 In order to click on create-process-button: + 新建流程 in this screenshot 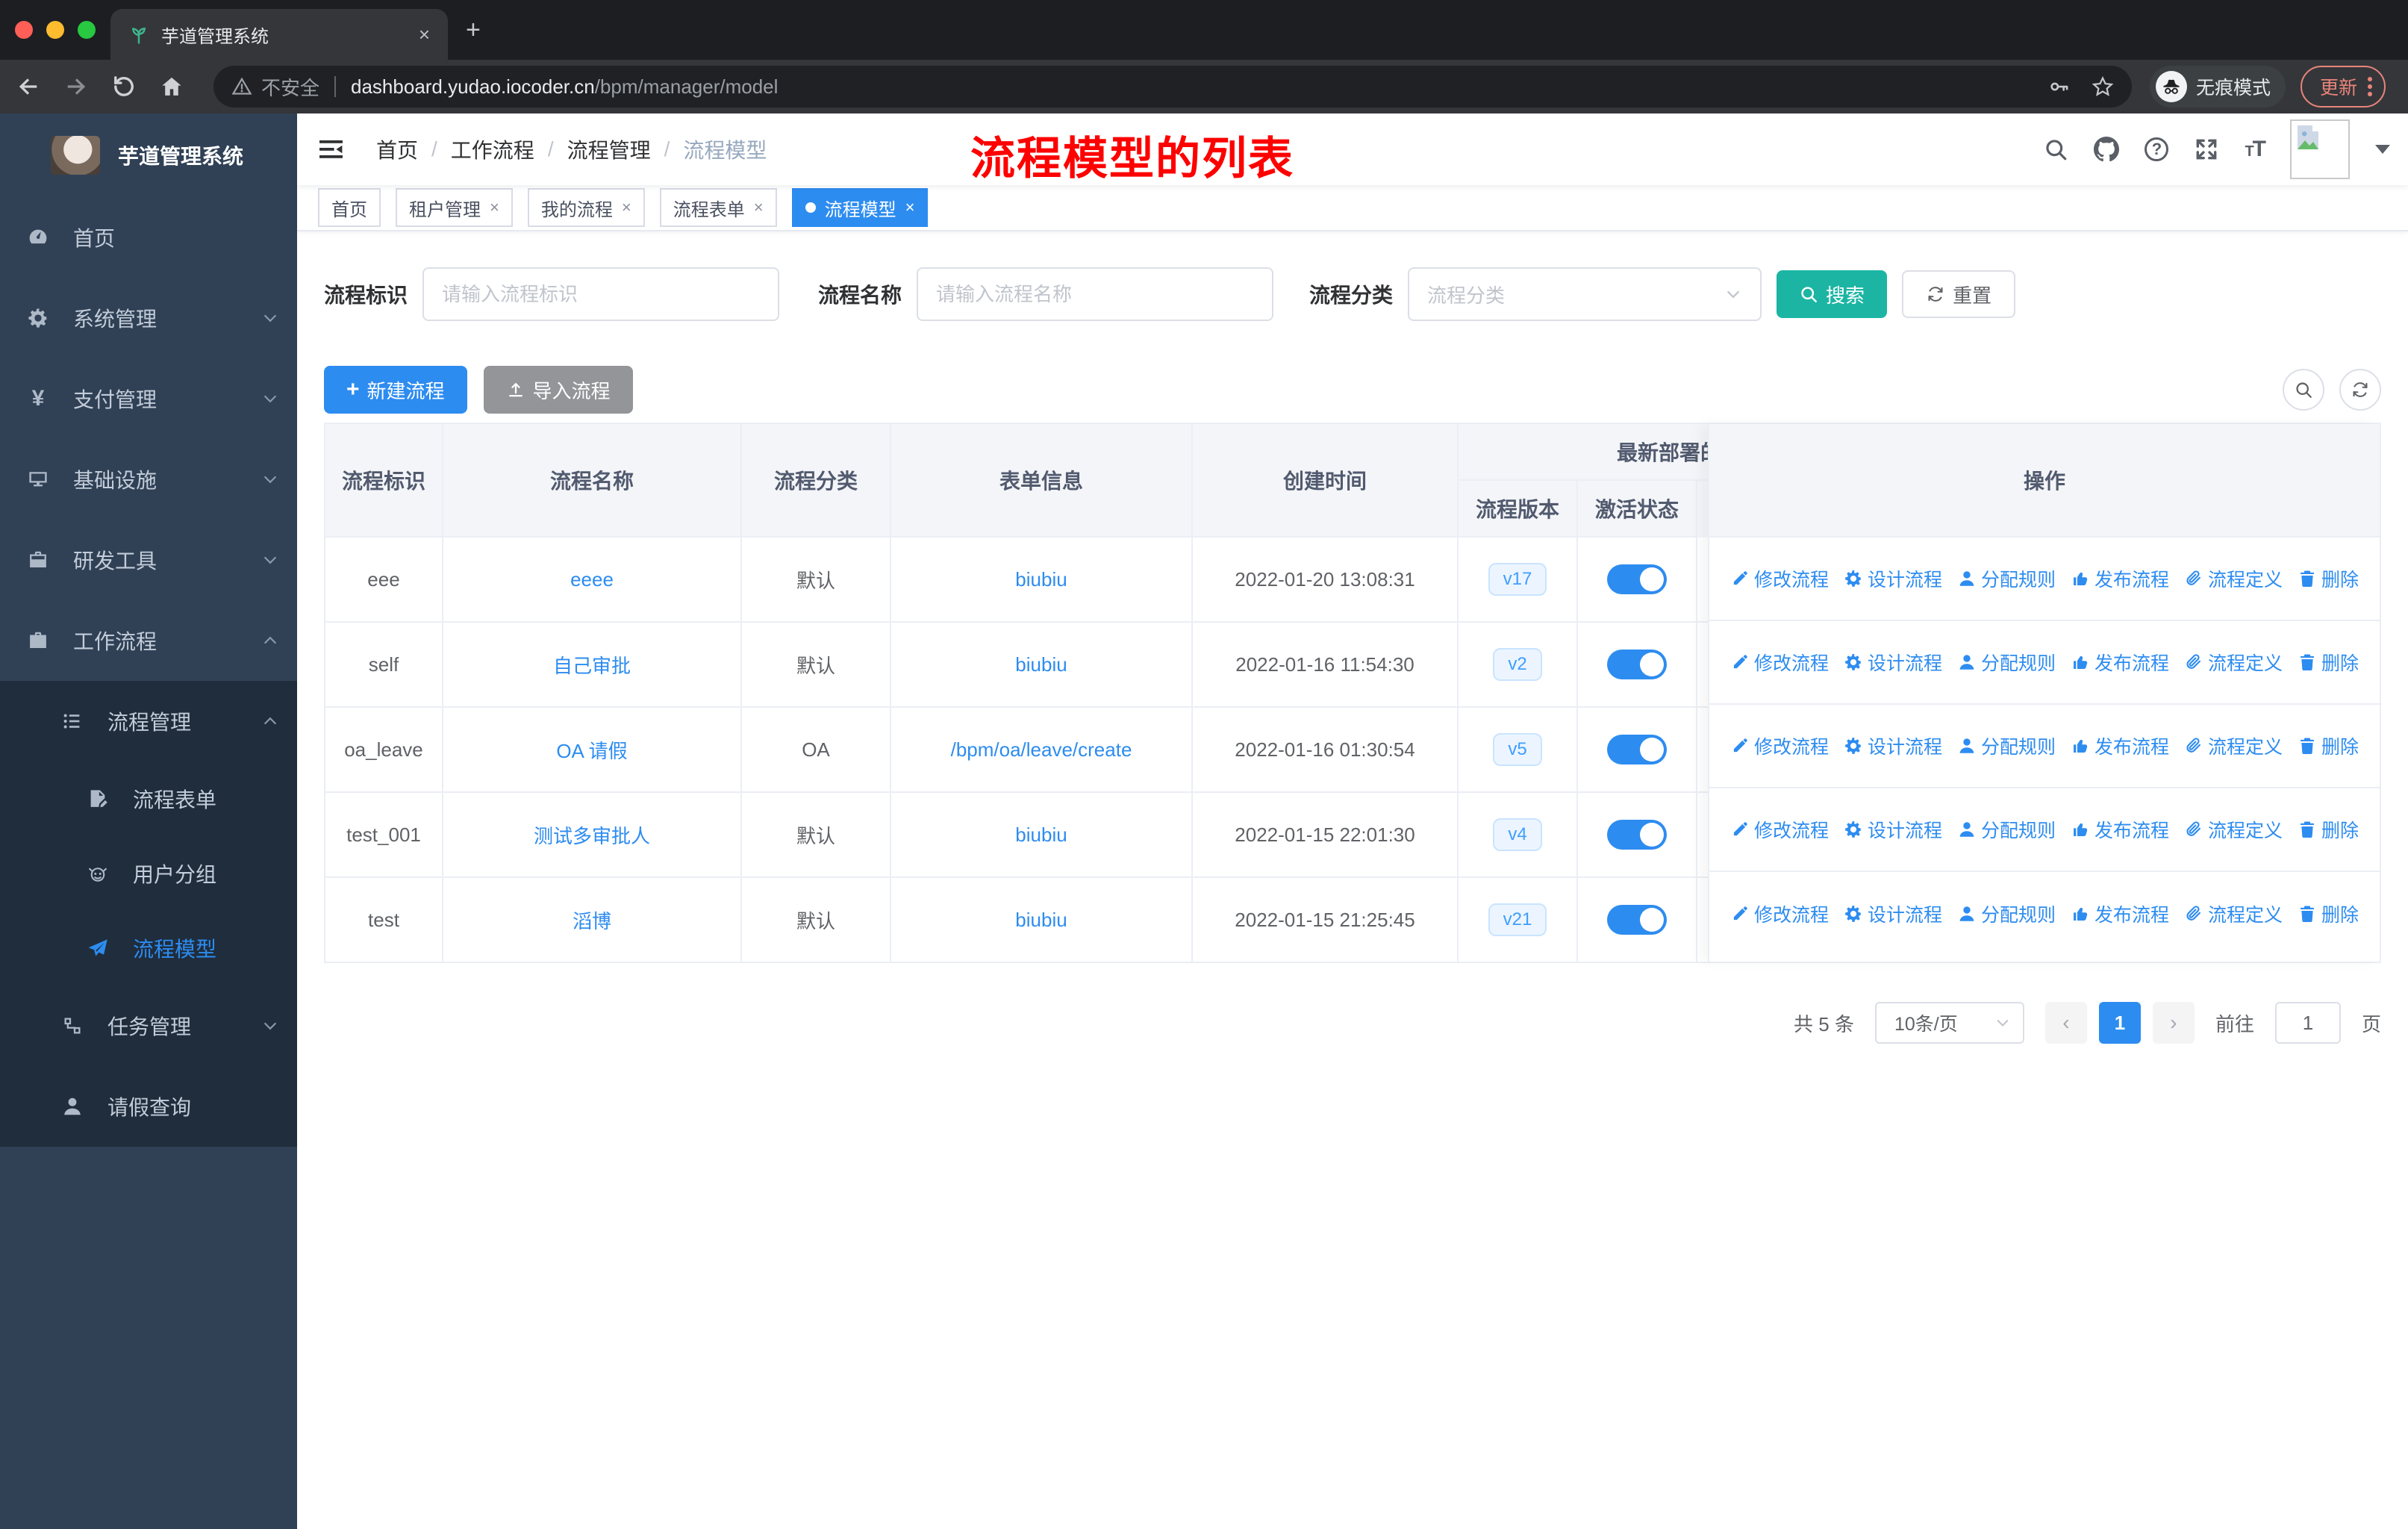, I will do `click(395, 390)`.